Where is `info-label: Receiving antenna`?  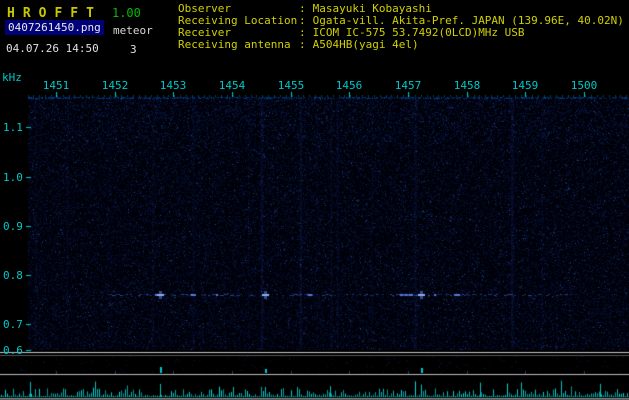 info-label: Receiving antenna is located at coordinates (234, 44).